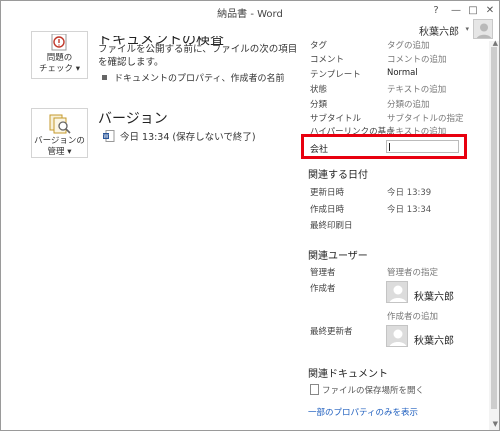 The width and height of the screenshot is (500, 431). I want to click on window-title: 納品書 - Word, so click(250, 14).